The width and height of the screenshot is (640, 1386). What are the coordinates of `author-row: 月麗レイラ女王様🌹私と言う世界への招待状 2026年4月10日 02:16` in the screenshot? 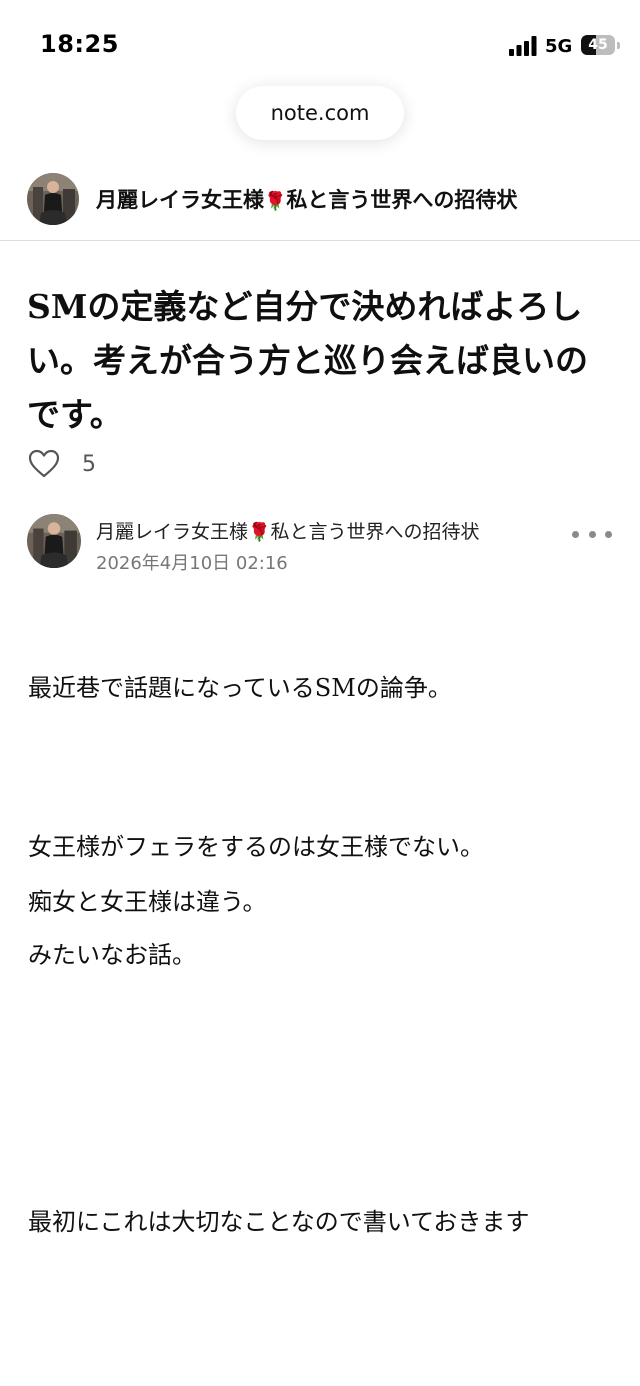 It's located at (320, 543).